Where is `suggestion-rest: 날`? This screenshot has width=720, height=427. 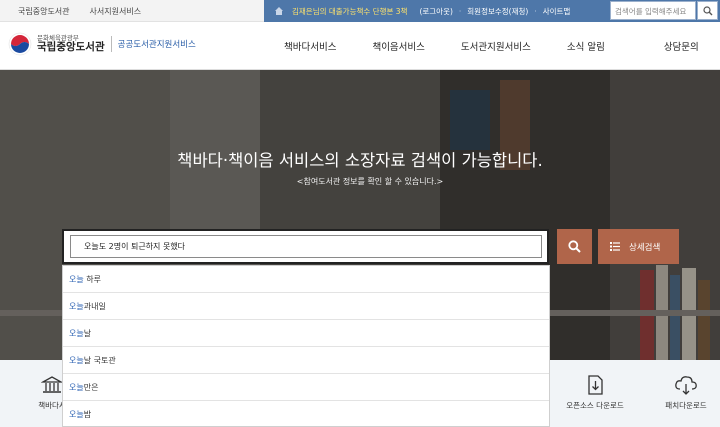 suggestion-rest: 날 is located at coordinates (87, 333).